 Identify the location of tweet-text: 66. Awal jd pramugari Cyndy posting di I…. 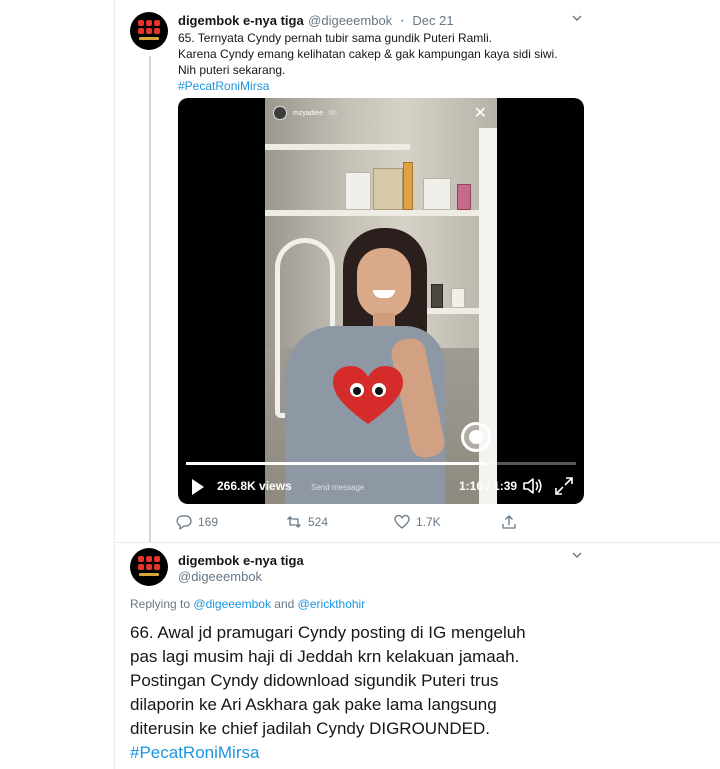
(410, 693).